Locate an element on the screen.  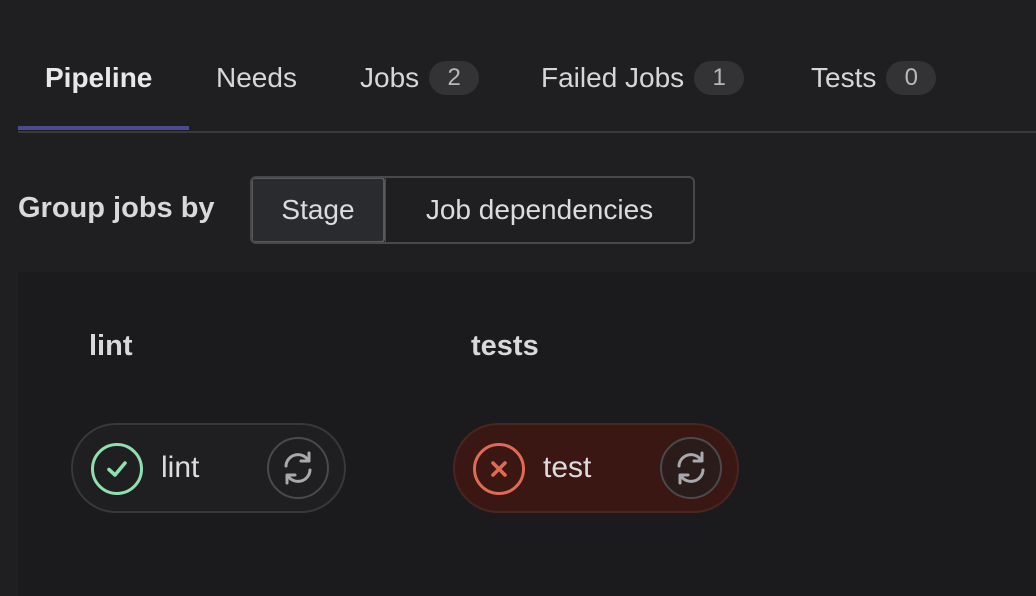
tab-label: Failed Jobs is located at coordinates (613, 77).